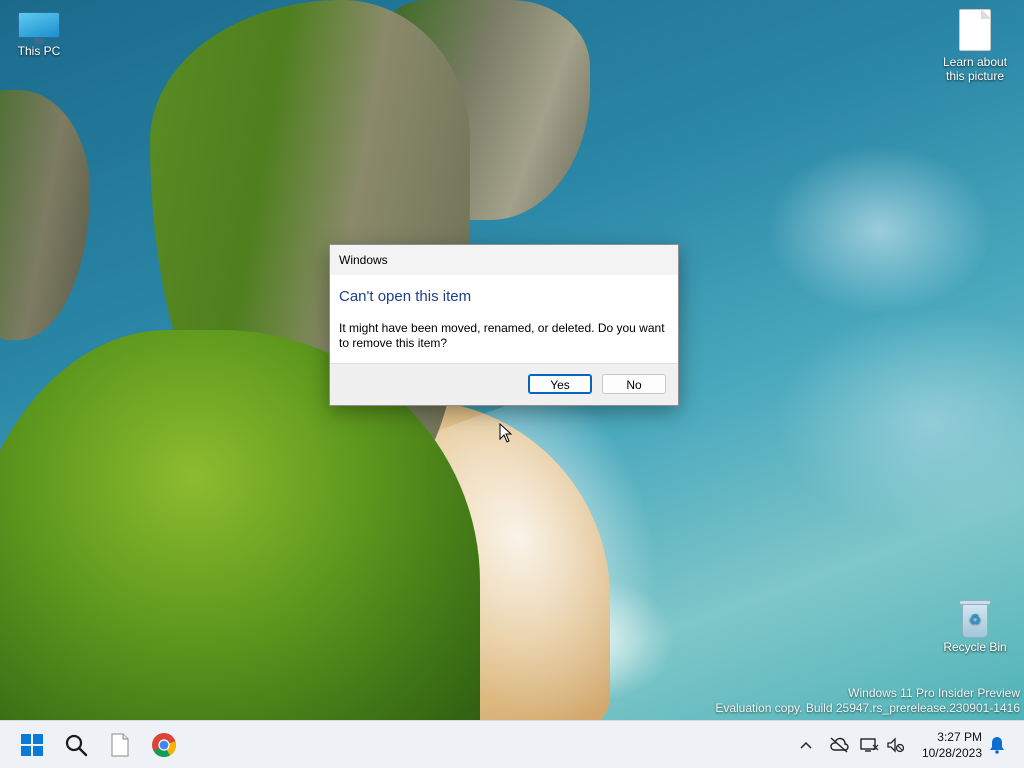 The height and width of the screenshot is (769, 1024). I want to click on start-button, so click(32, 745).